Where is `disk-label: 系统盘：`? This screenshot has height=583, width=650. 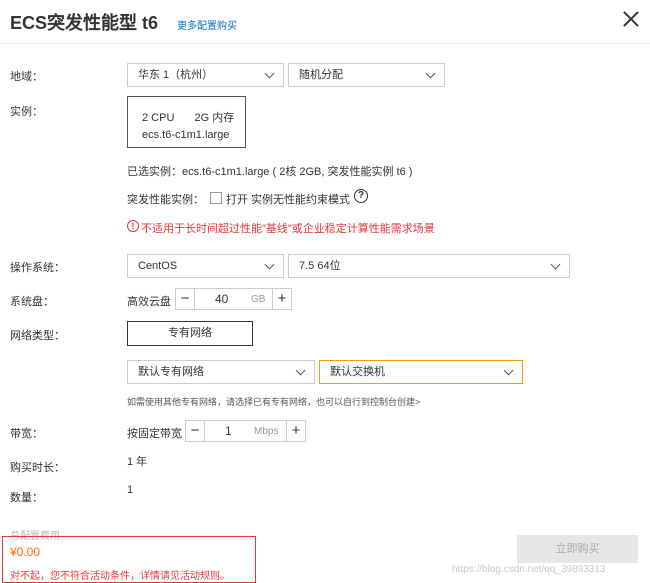
disk-label: 系统盘： is located at coordinates (32, 302).